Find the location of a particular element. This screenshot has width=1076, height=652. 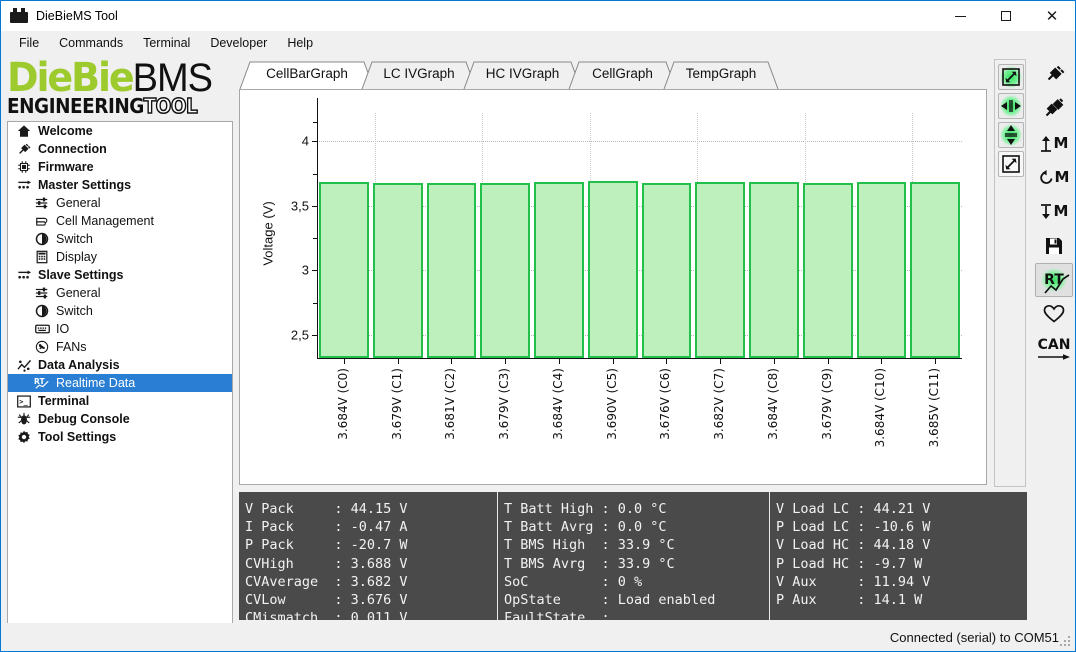

sidebar-item-realtime-data: RT Realtime Data is located at coordinates (120, 383).